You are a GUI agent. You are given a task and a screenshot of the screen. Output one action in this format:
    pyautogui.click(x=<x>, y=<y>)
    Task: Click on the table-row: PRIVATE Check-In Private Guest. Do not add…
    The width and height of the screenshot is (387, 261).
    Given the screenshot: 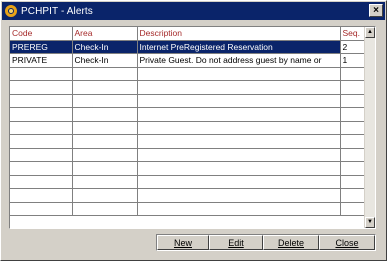 What is the action you would take?
    pyautogui.click(x=188, y=60)
    